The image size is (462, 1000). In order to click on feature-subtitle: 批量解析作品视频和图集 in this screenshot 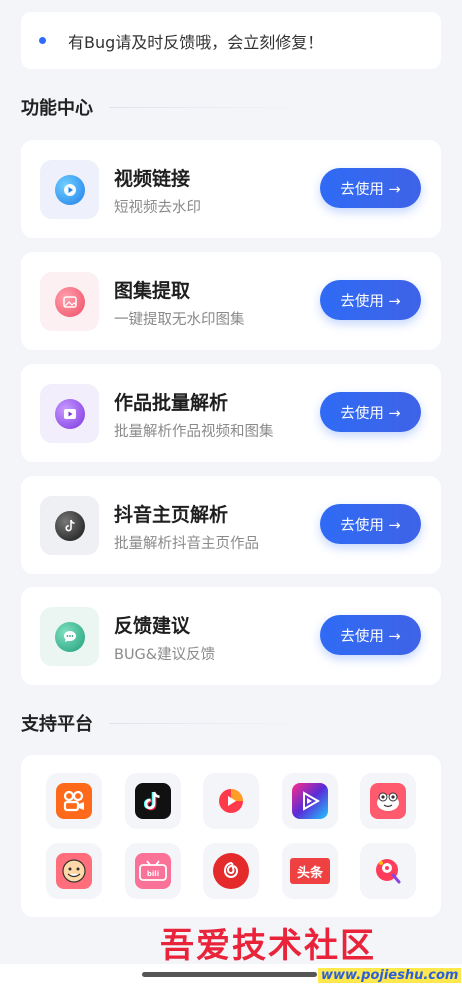, I will do `click(194, 432)`.